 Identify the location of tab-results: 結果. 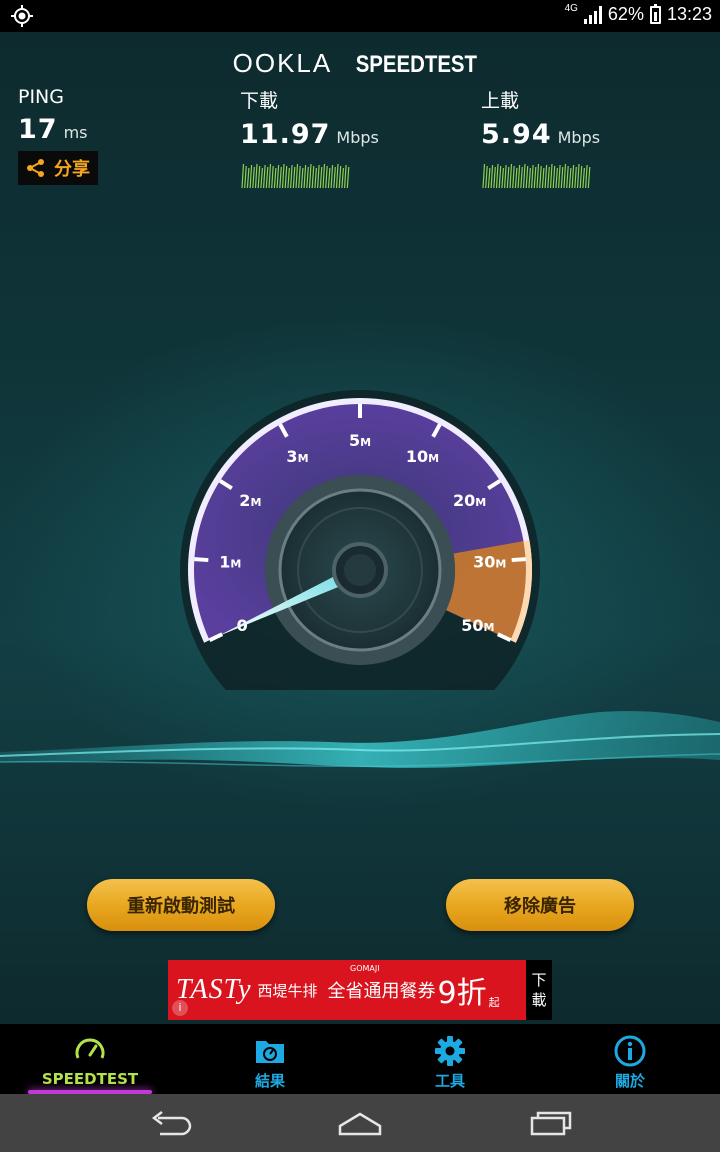
(270, 1059).